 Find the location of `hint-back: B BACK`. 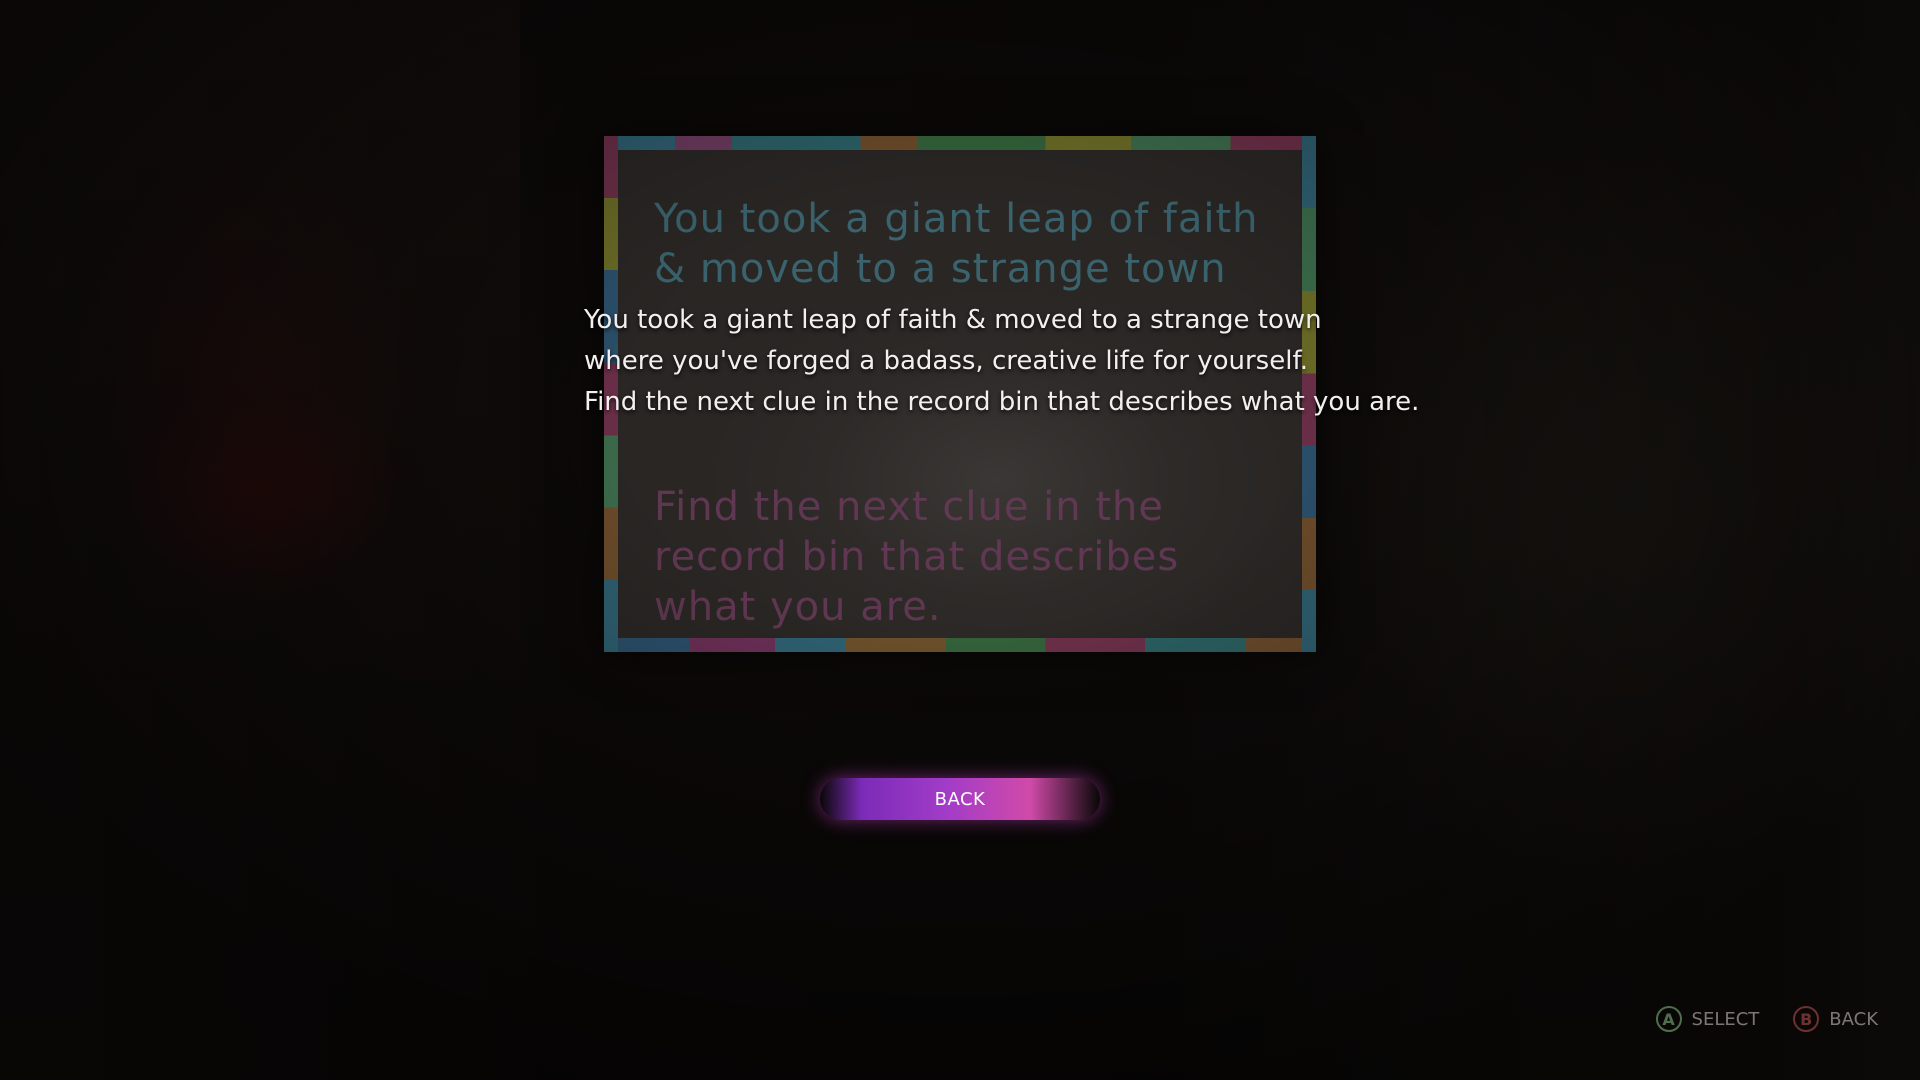

hint-back: B BACK is located at coordinates (1835, 1019).